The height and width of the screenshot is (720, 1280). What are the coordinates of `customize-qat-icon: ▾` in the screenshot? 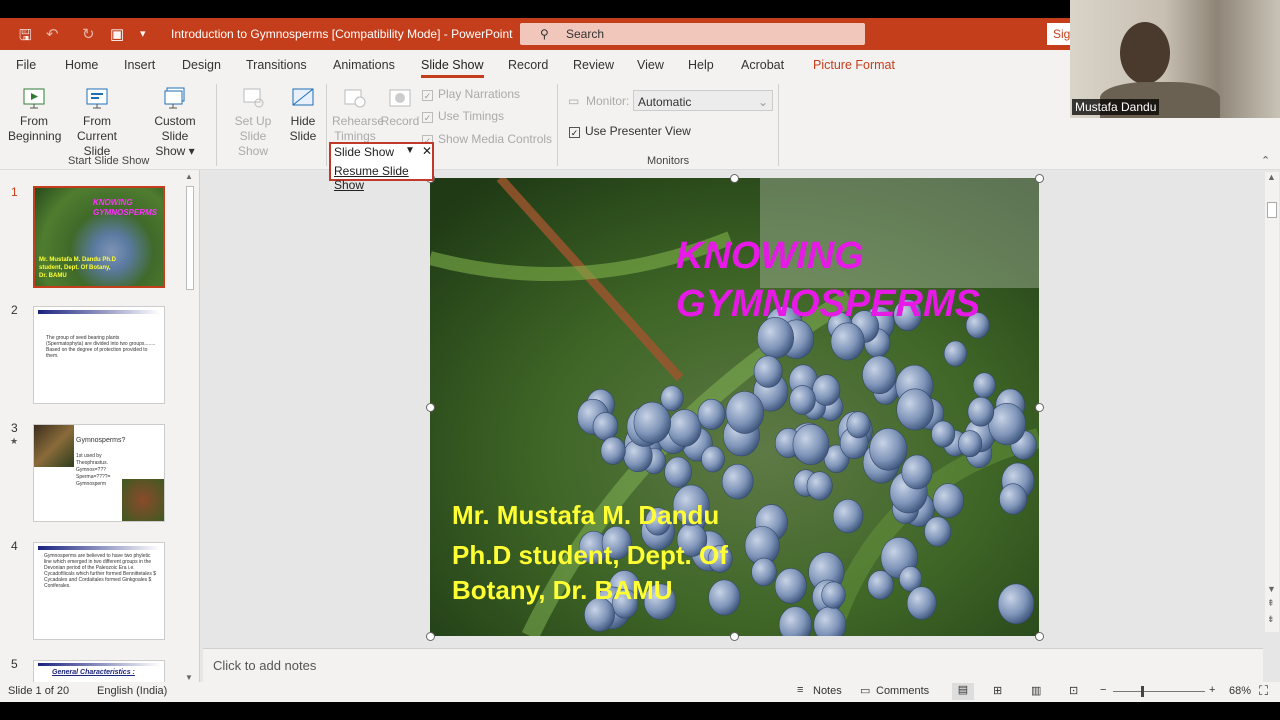 It's located at (143, 33).